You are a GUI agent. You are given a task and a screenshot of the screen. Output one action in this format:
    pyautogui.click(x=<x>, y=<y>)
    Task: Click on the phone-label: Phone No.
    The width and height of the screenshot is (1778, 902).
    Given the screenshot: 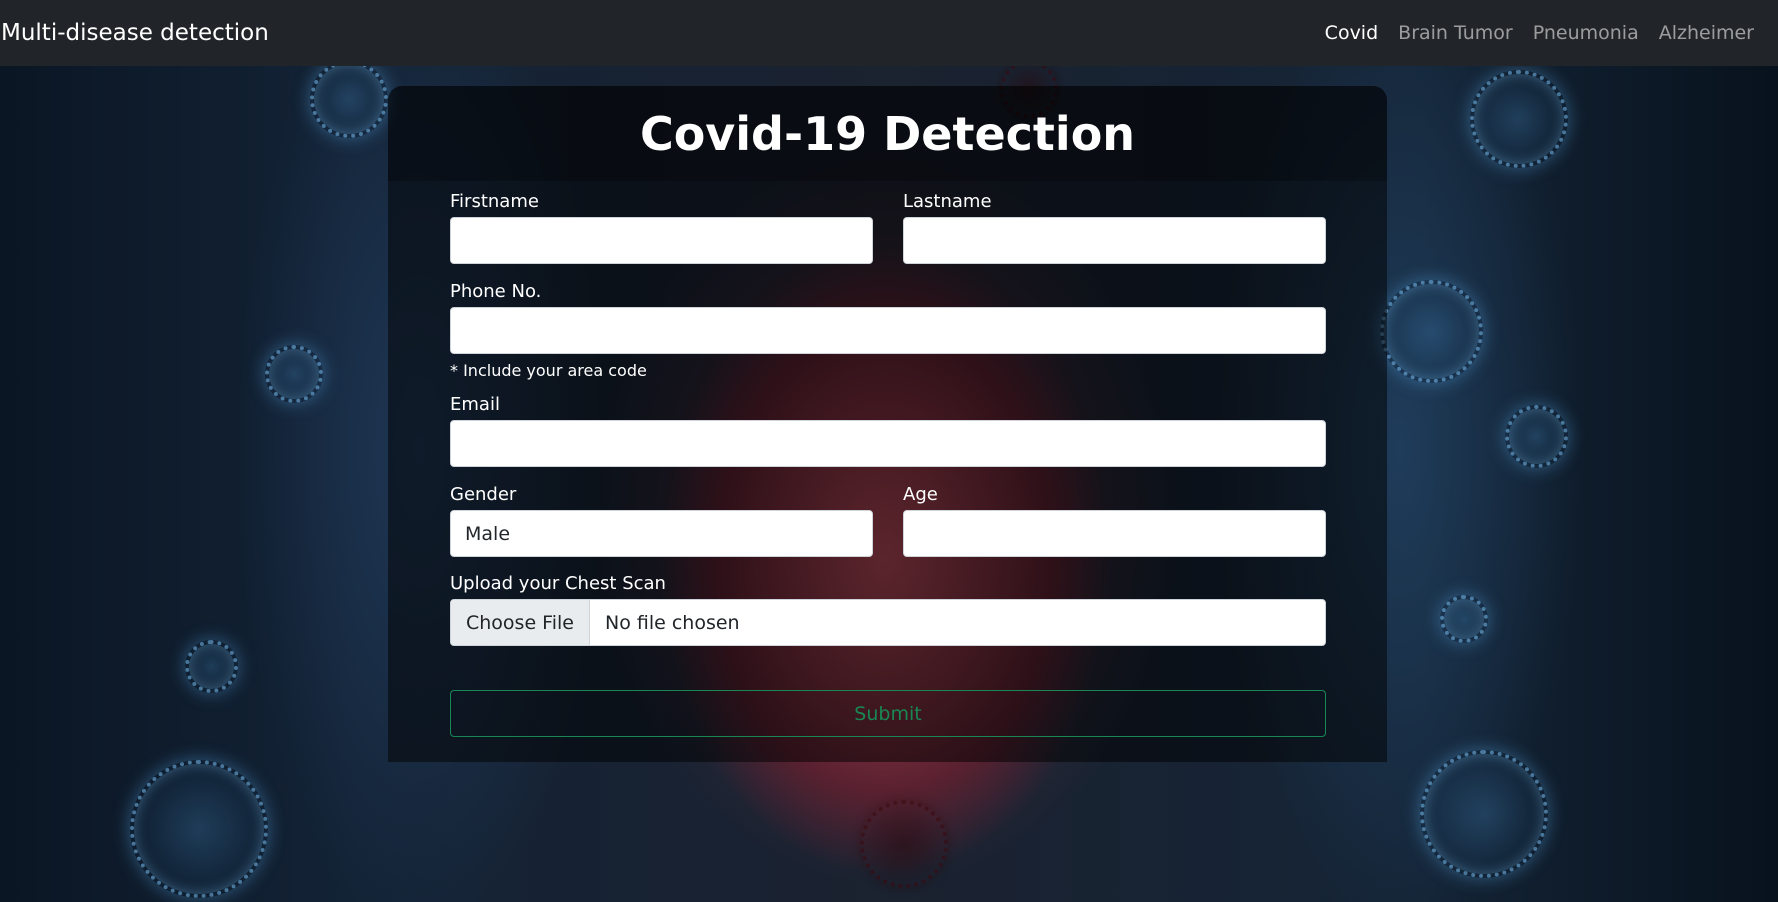 What is the action you would take?
    pyautogui.click(x=496, y=291)
    